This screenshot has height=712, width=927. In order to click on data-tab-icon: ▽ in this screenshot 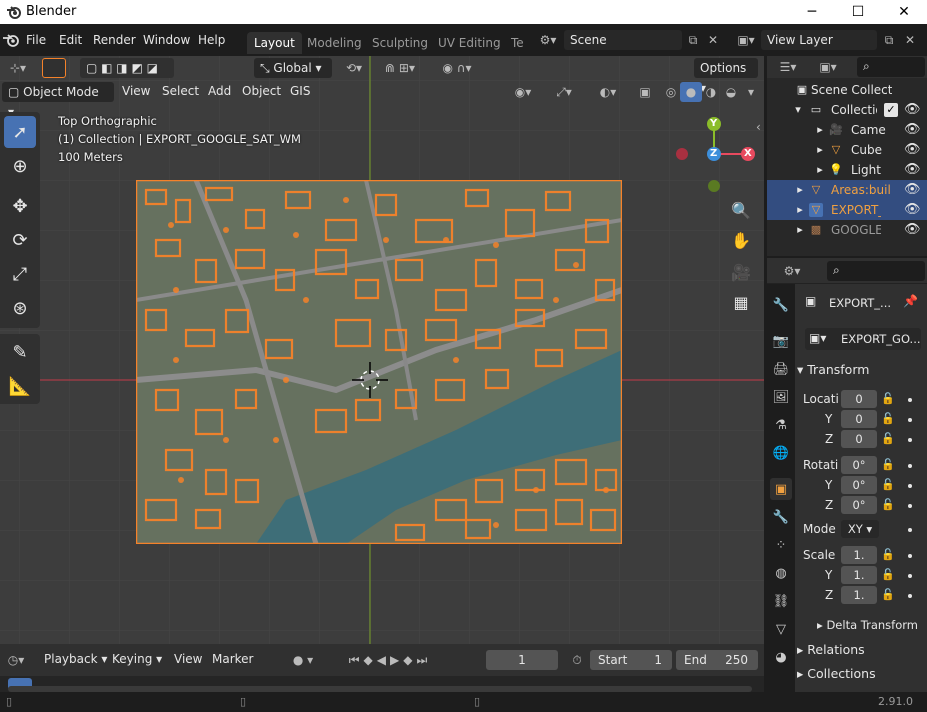, I will do `click(781, 629)`.